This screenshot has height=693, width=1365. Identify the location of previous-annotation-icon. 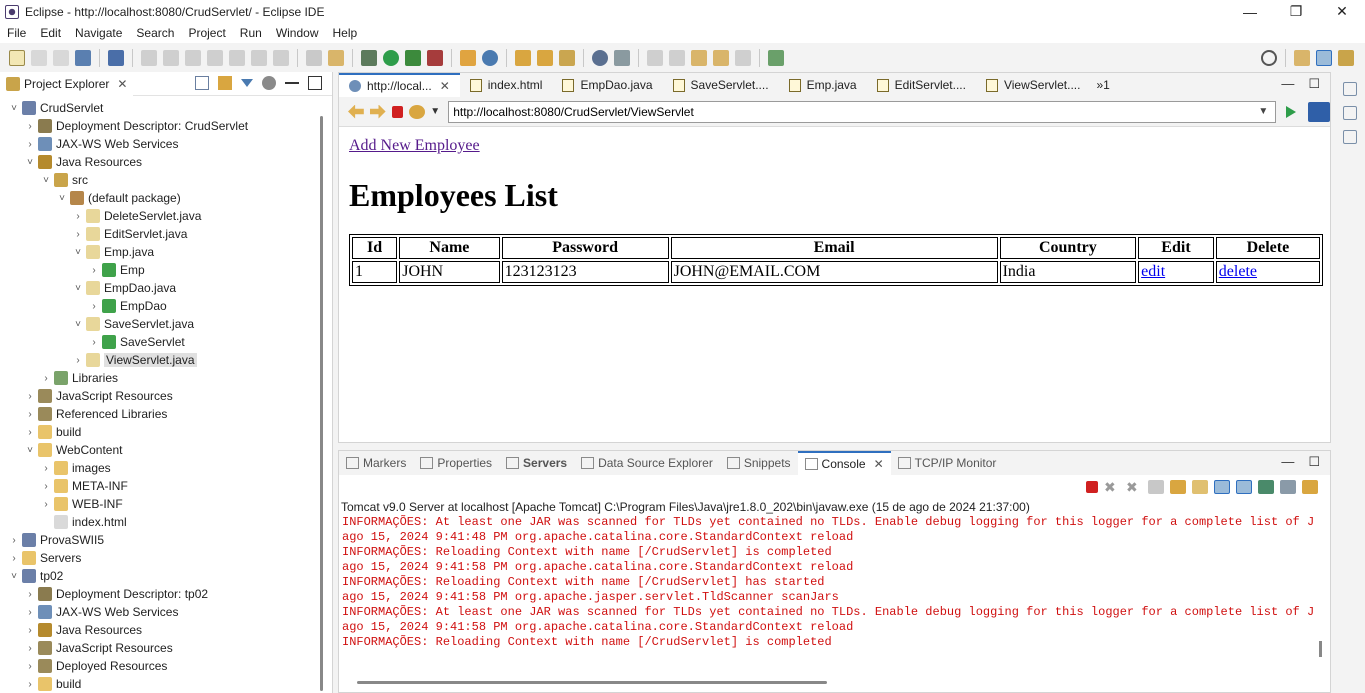
(677, 57).